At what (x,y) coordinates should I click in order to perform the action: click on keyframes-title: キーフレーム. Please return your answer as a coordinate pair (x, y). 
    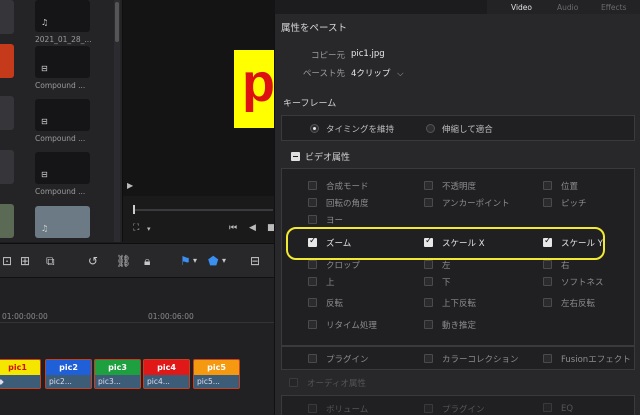
    Looking at the image, I should click on (310, 104).